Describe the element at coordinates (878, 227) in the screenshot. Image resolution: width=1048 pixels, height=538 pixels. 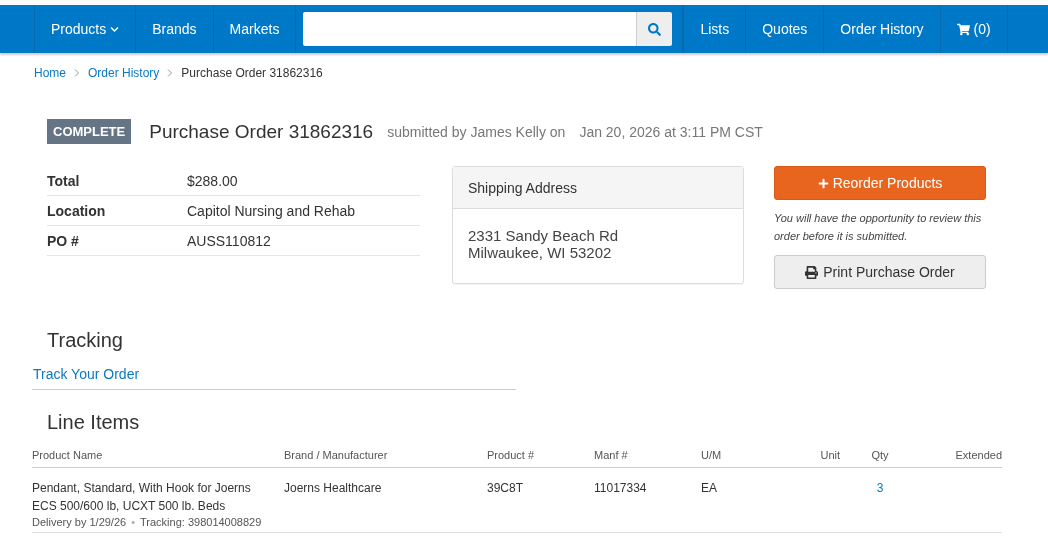
I see `reorder-note: You will have the opportunity to review this order before it is submitted.` at that location.